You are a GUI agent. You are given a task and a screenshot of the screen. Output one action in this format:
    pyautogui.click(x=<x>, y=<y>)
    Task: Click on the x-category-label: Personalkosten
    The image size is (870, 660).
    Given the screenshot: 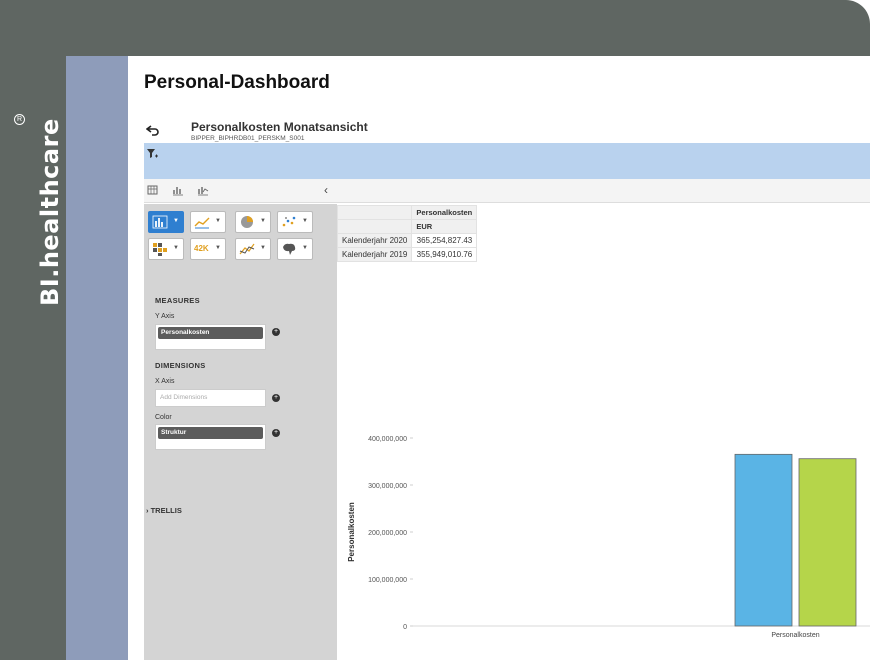 What is the action you would take?
    pyautogui.click(x=795, y=635)
    